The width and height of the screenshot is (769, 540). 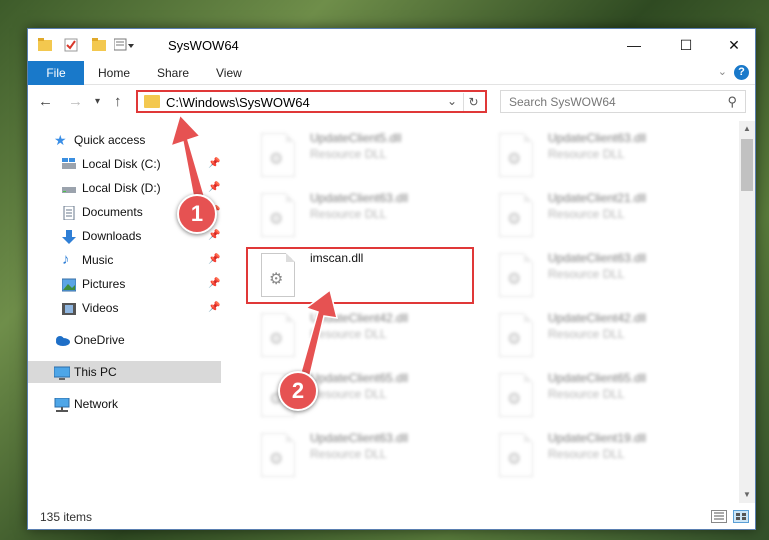 What do you see at coordinates (732, 102) in the screenshot?
I see `search-icon: ⚲` at bounding box center [732, 102].